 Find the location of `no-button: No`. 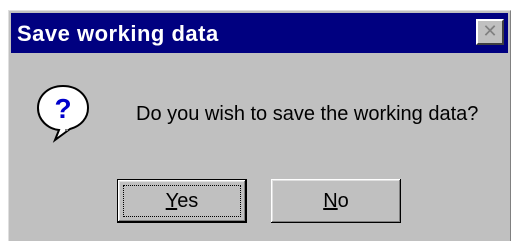

no-button: No is located at coordinates (336, 201).